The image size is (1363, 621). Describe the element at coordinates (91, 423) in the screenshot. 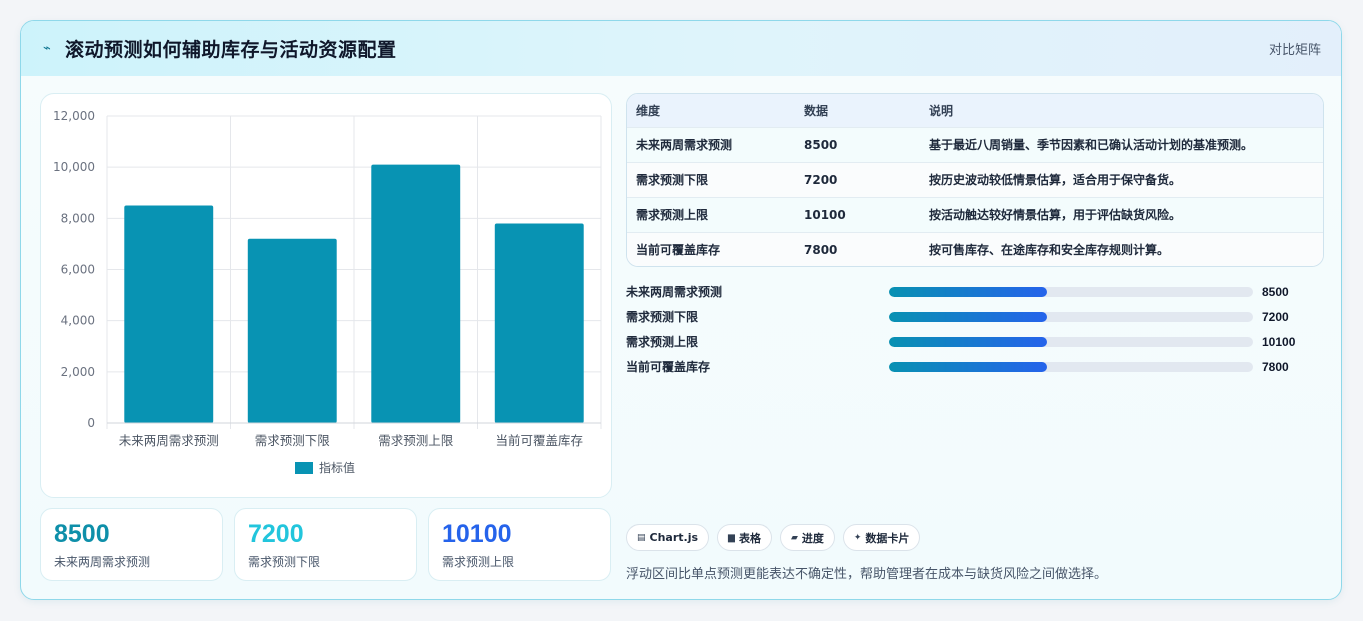

I see `y-tick-label: 0` at that location.